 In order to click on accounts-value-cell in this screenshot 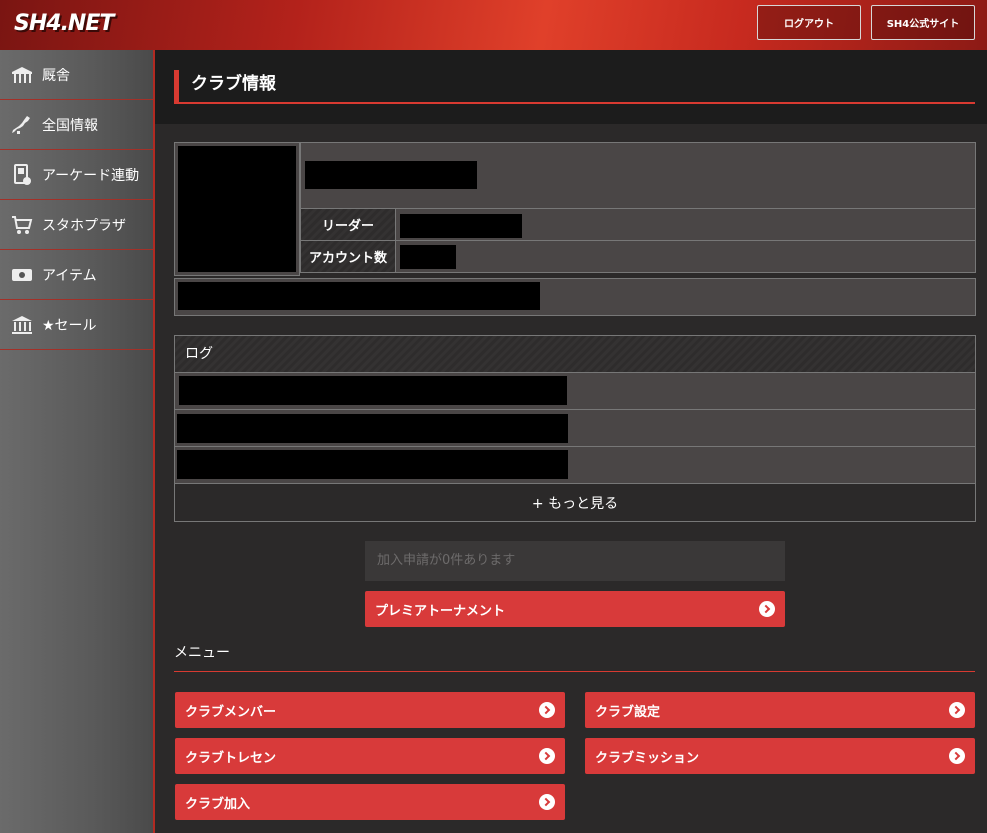, I will do `click(685, 256)`.